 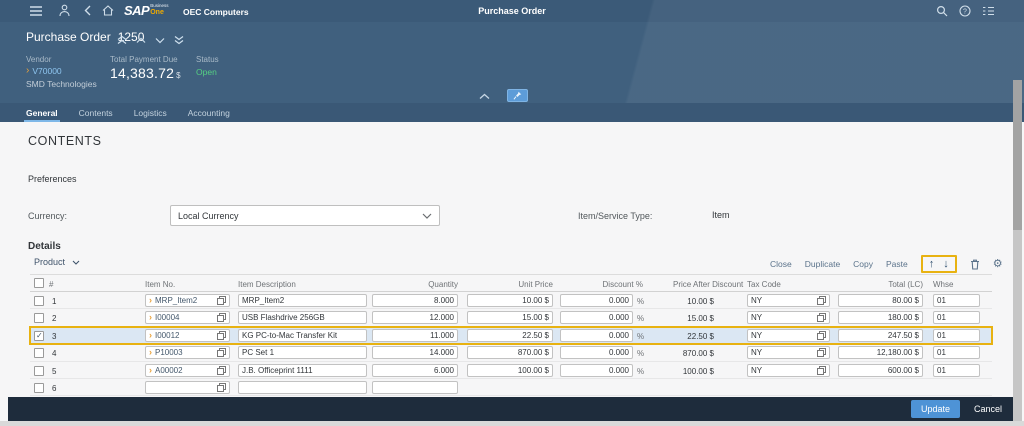 What do you see at coordinates (76, 262) in the screenshot?
I see `chevron-down-icon` at bounding box center [76, 262].